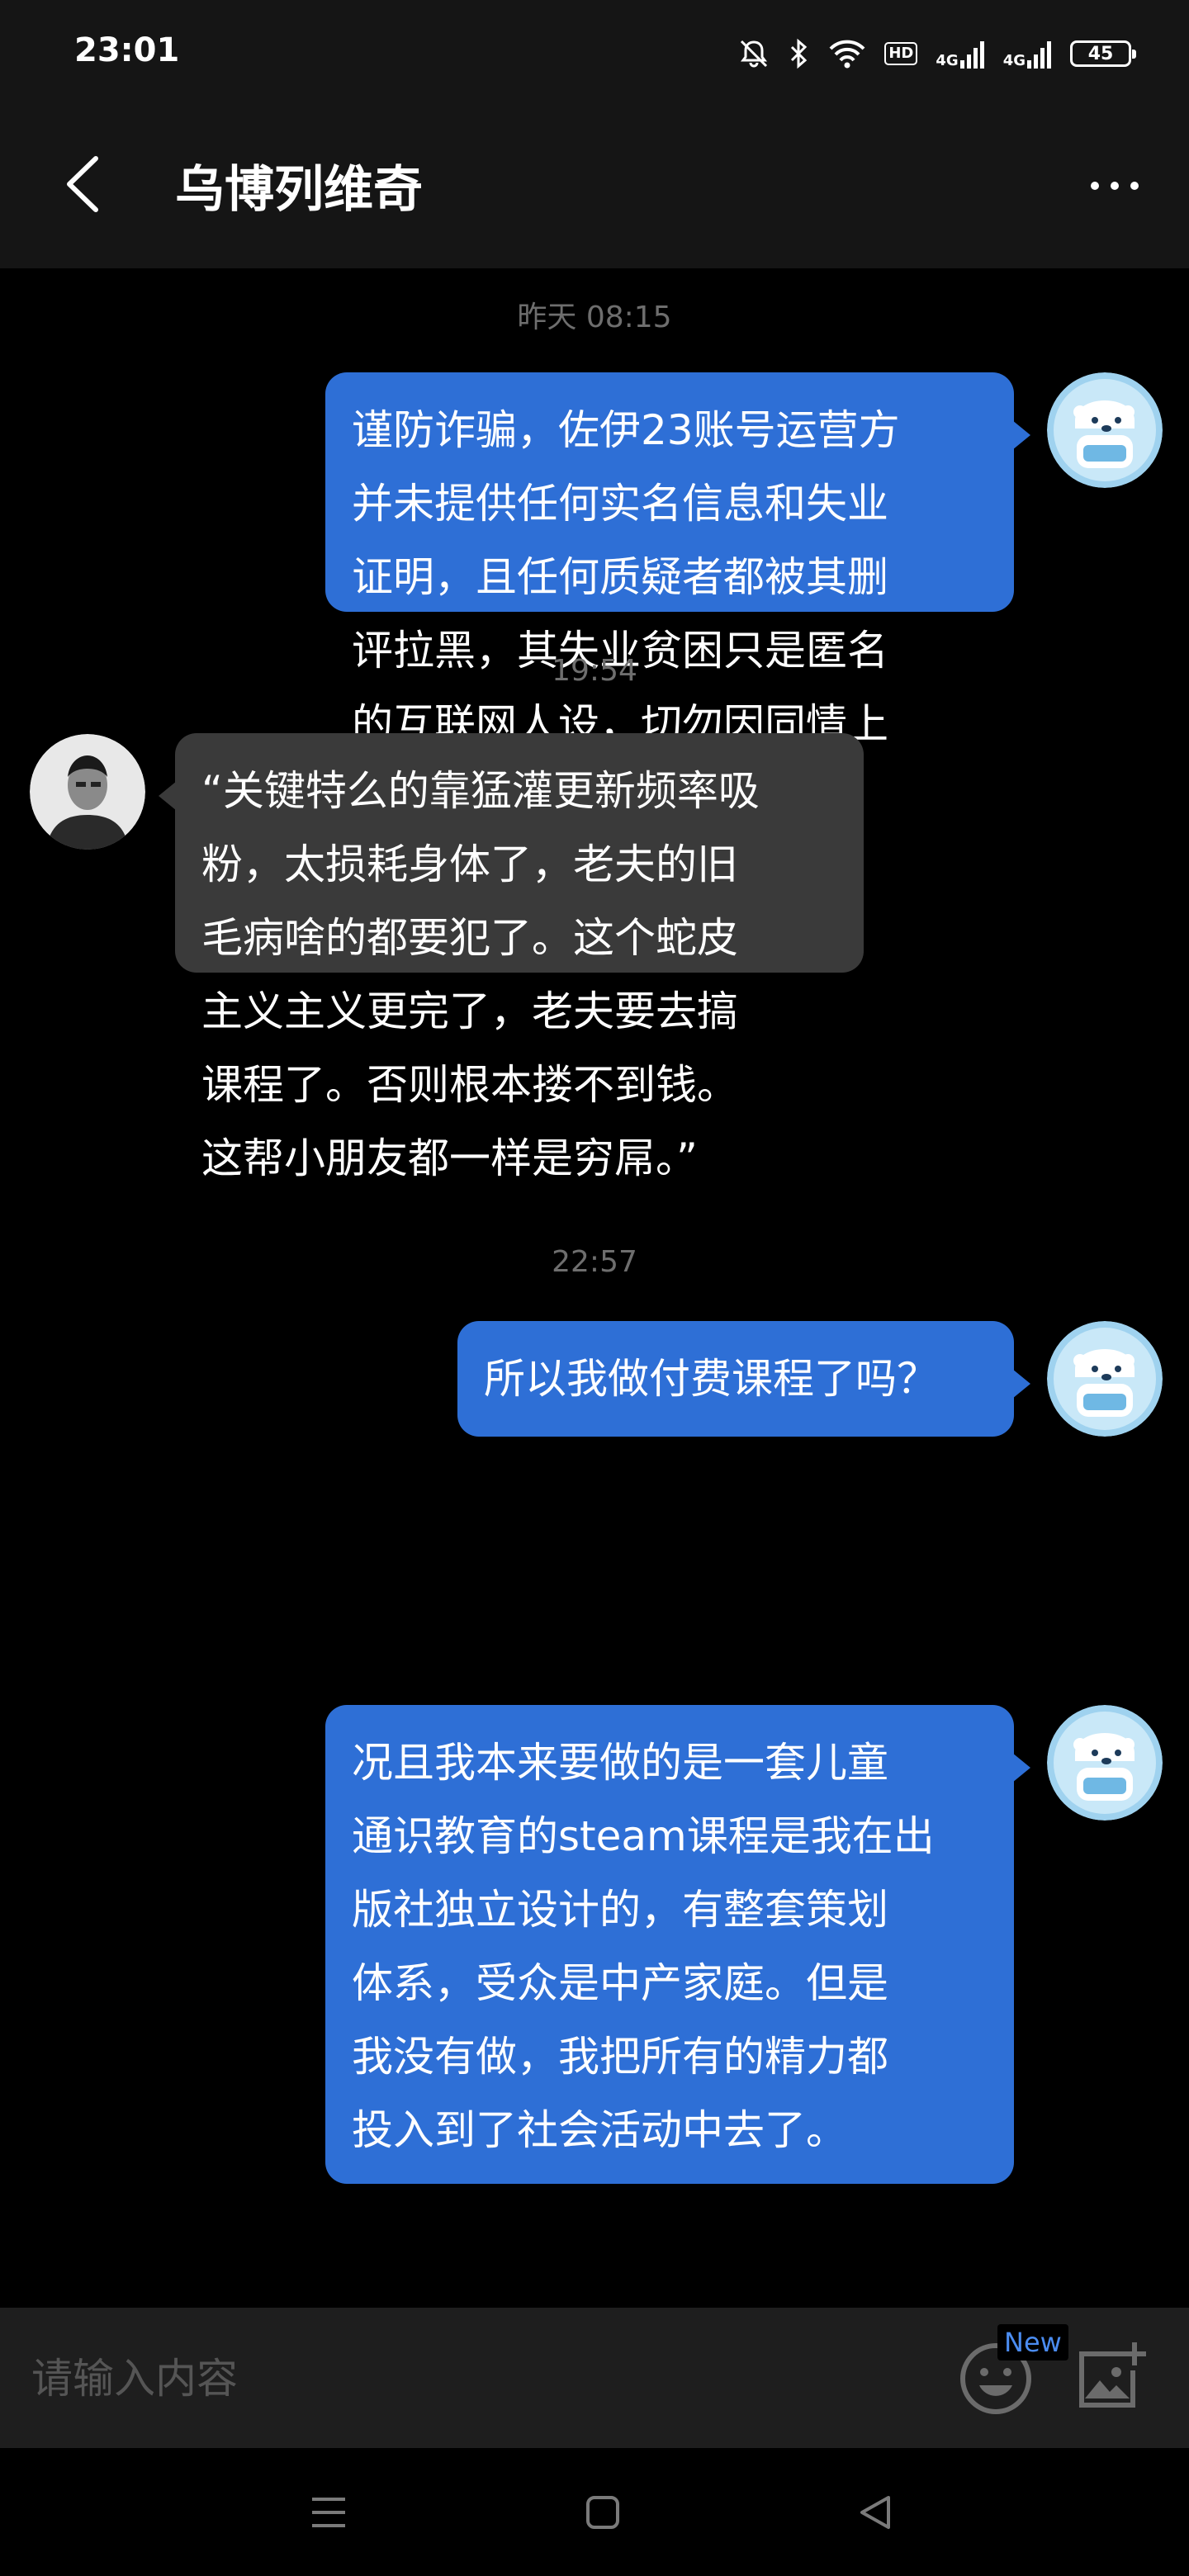 The height and width of the screenshot is (2576, 1189). What do you see at coordinates (594, 187) in the screenshot?
I see `app-header: 乌博列维奇` at bounding box center [594, 187].